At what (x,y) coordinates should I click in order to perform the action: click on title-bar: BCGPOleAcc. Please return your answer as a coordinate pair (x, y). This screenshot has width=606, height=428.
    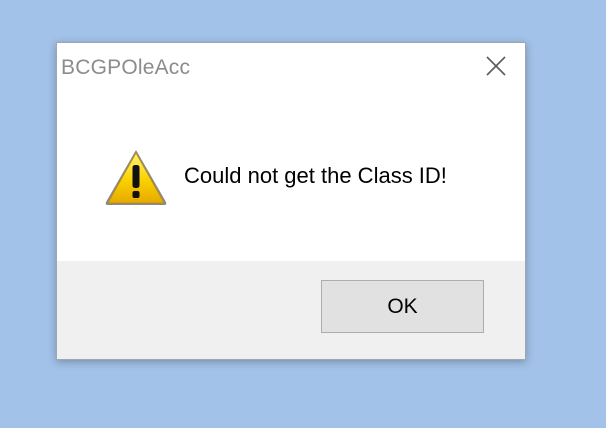
    Looking at the image, I should click on (291, 67).